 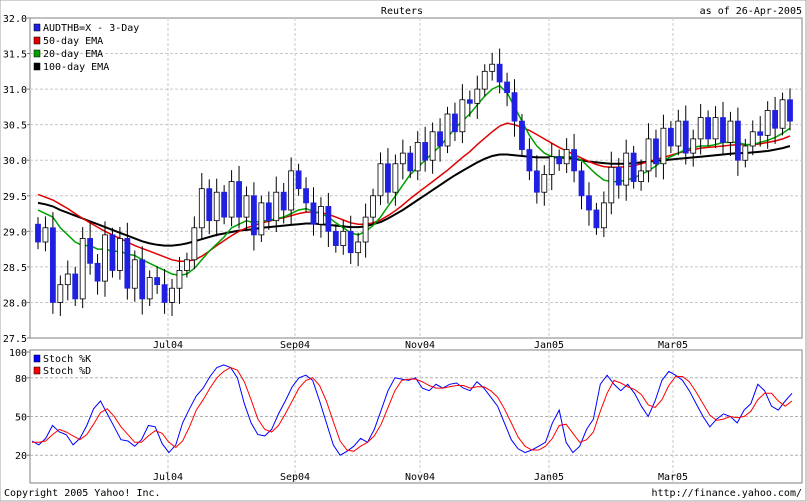 I want to click on price-y-tick-label: 28.5, so click(x=15, y=268).